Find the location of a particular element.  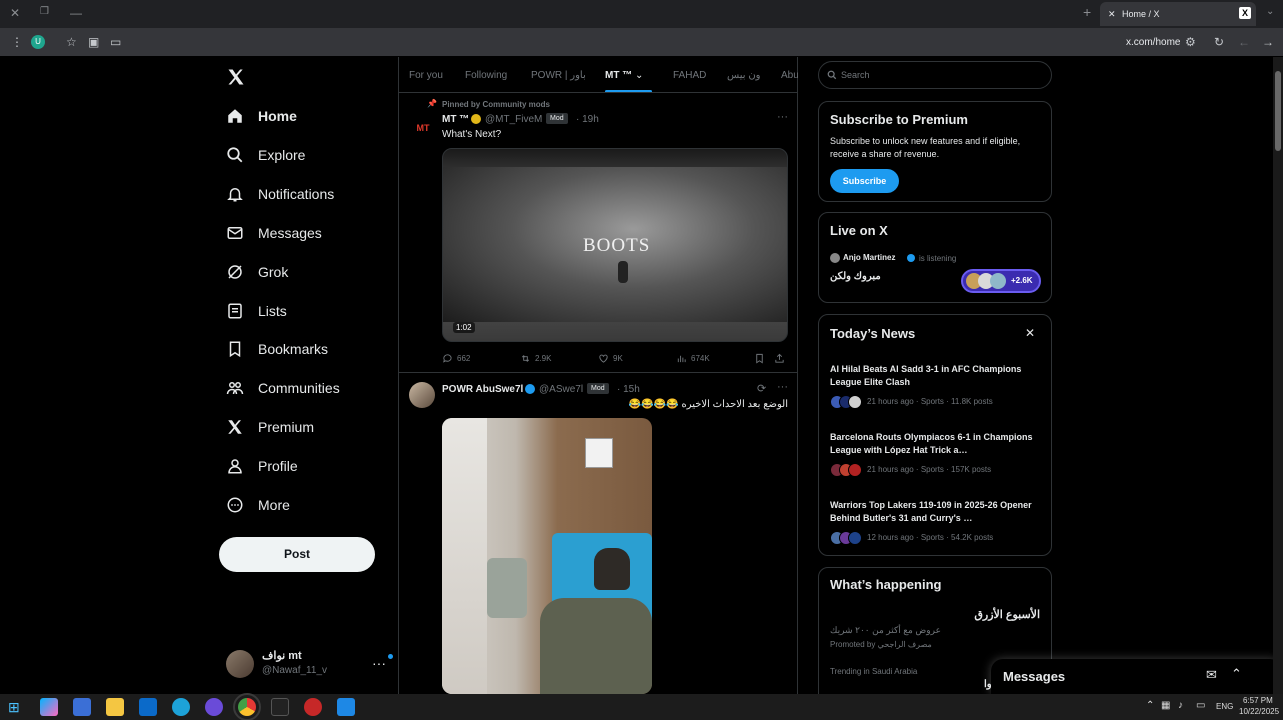

tab-onepiece: ون بيس is located at coordinates (744, 75).